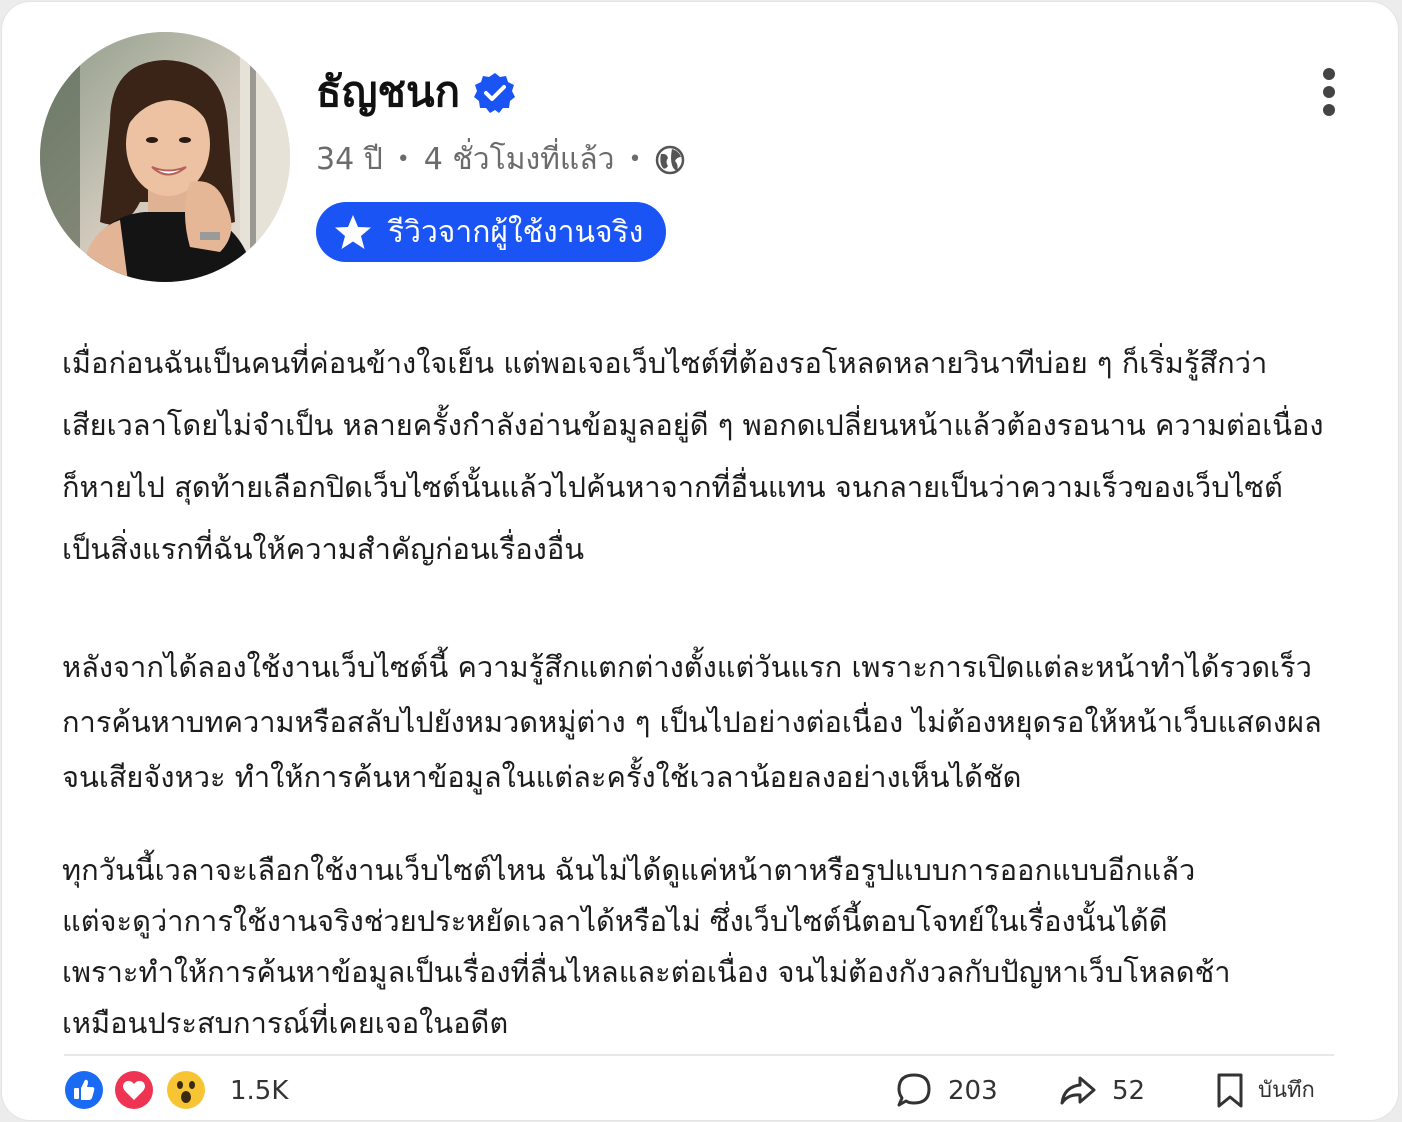 The width and height of the screenshot is (1402, 1122). What do you see at coordinates (353, 232) in the screenshot?
I see `star-icon` at bounding box center [353, 232].